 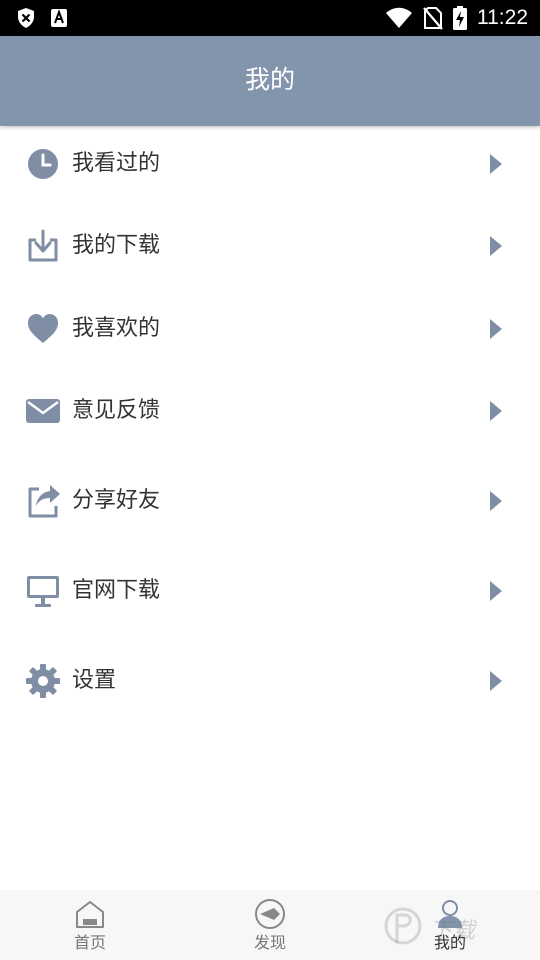 What do you see at coordinates (116, 590) in the screenshot?
I see `menu-item-label: 官网下载` at bounding box center [116, 590].